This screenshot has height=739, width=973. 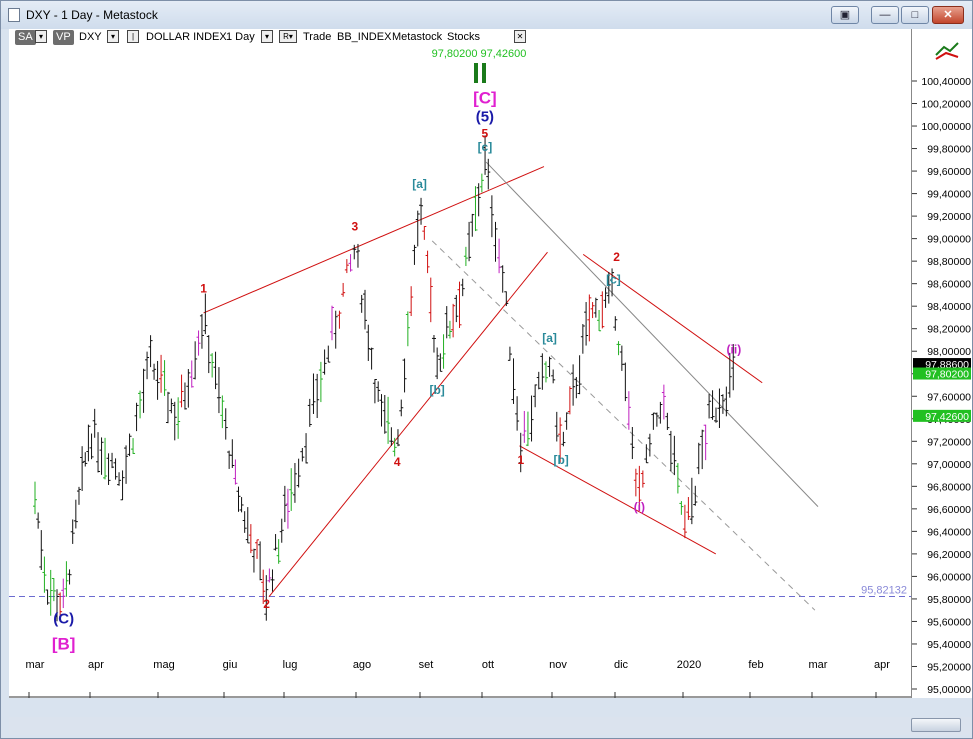 What do you see at coordinates (485, 117) in the screenshot?
I see `wave-label: (5)` at bounding box center [485, 117].